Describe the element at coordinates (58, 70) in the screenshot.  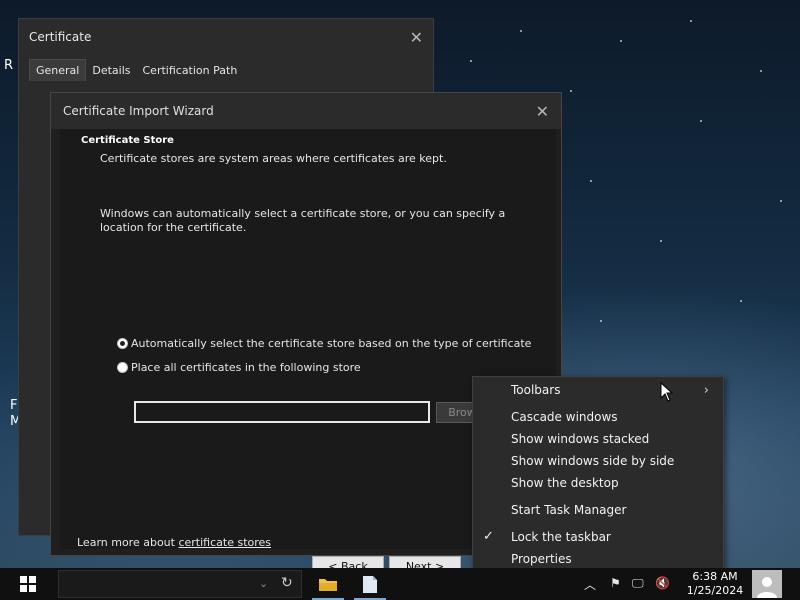
I see `tab-general: General` at that location.